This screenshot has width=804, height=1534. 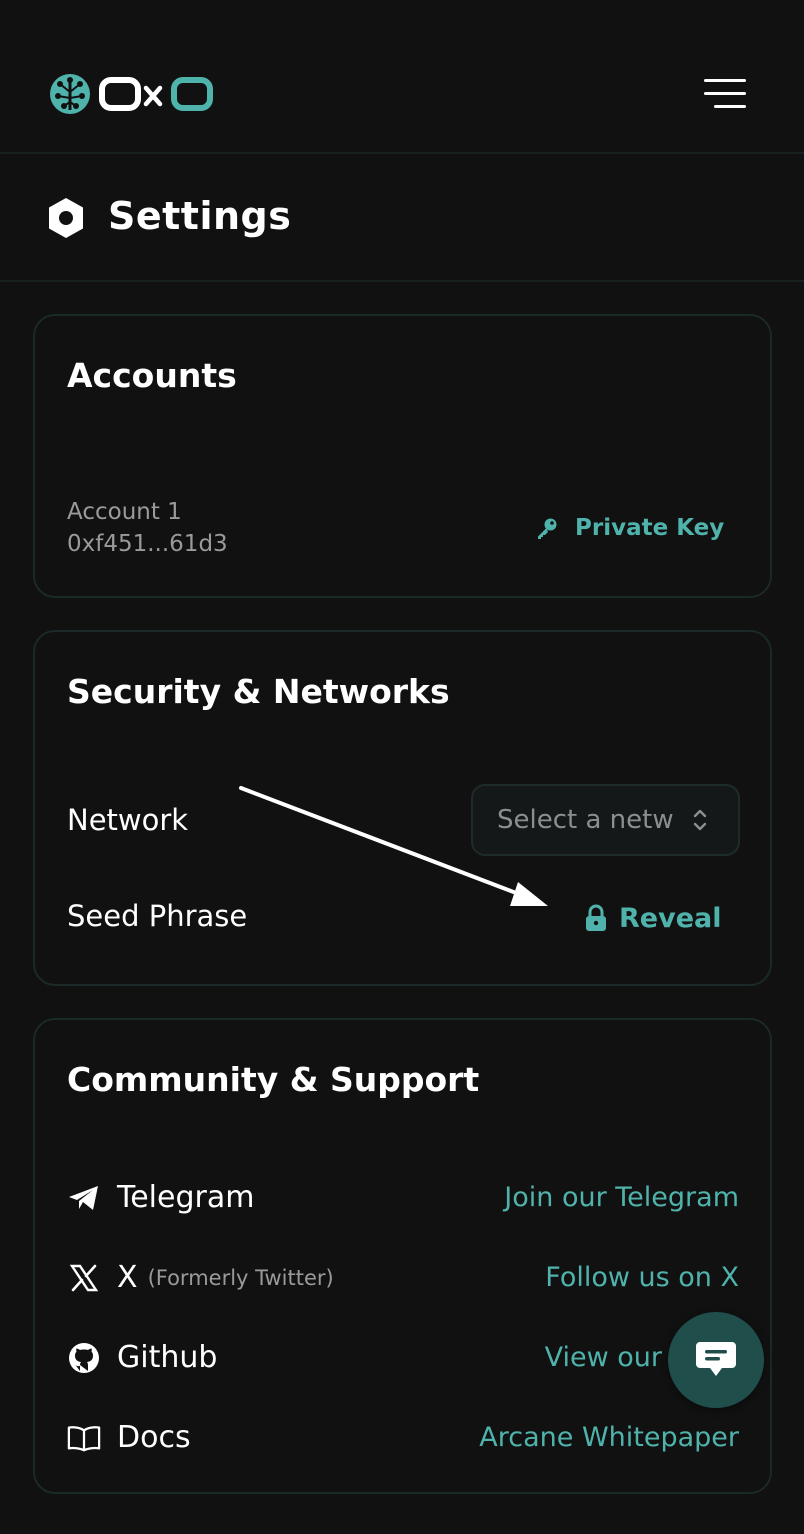 What do you see at coordinates (186, 1197) in the screenshot?
I see `telegram-name: Telegram` at bounding box center [186, 1197].